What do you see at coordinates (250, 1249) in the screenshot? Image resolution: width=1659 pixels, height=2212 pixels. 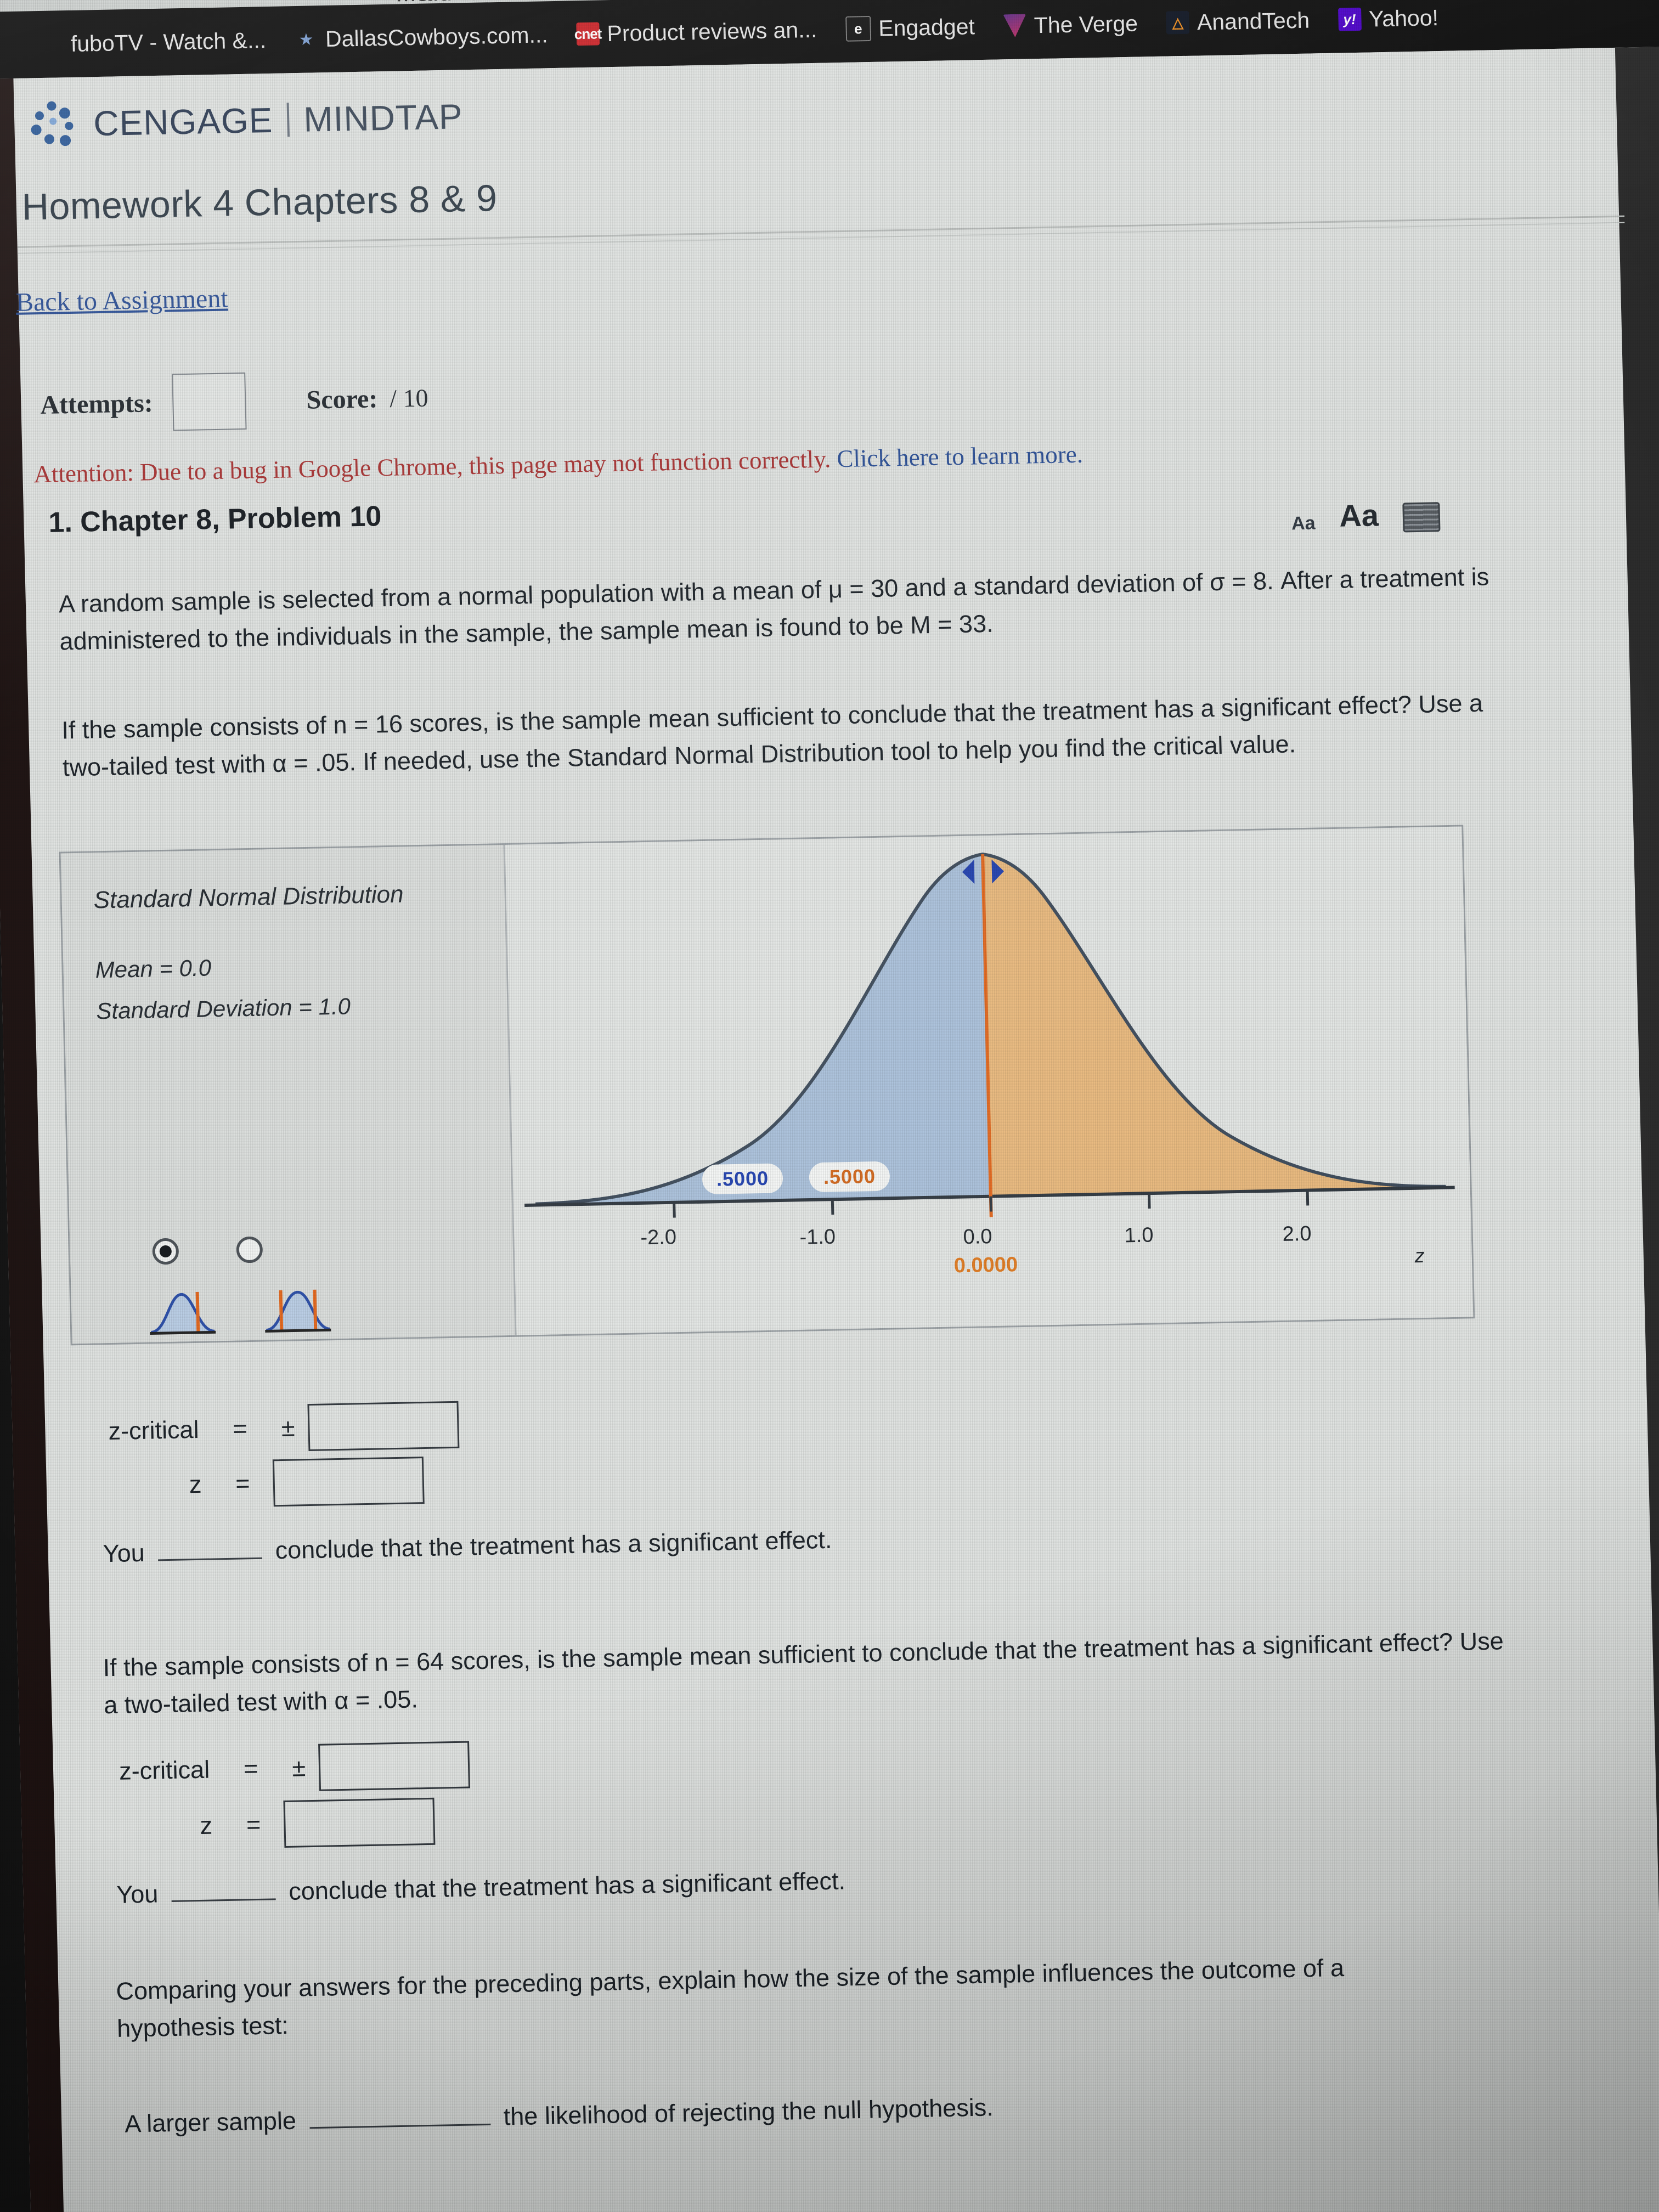 I see `radio-two-tail` at bounding box center [250, 1249].